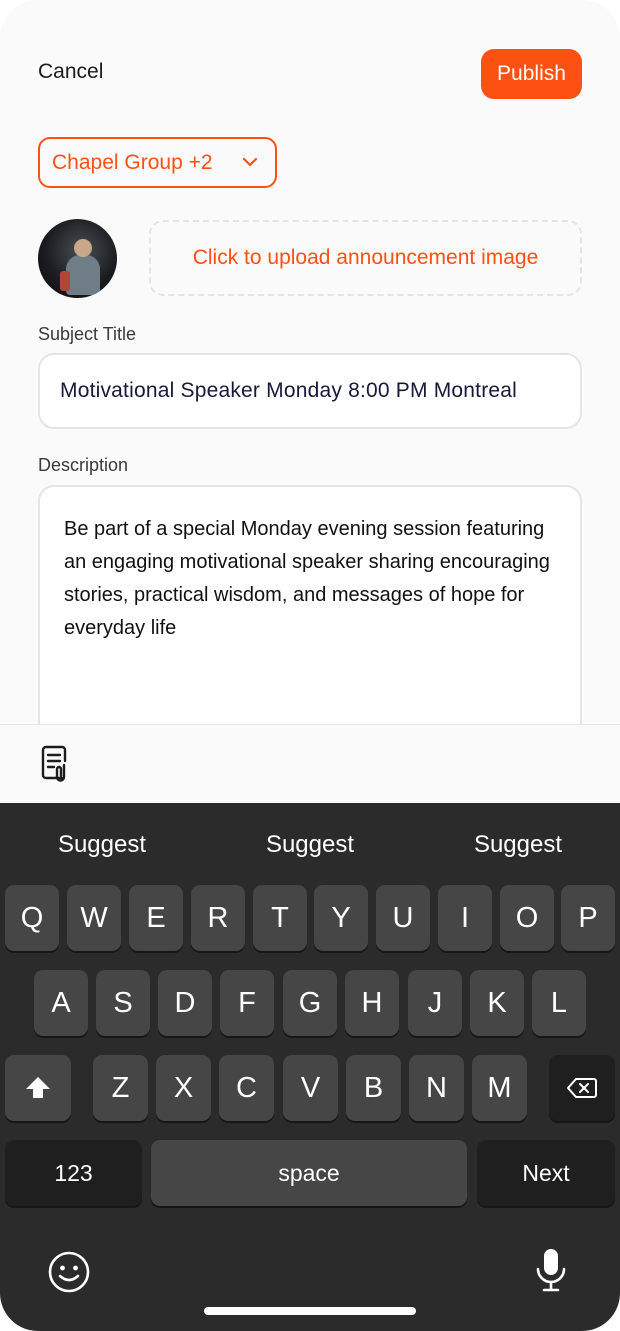 This screenshot has height=1331, width=620. Describe the element at coordinates (365, 258) in the screenshot. I see `upload-image-dropzone: Click to upload announcement image` at that location.